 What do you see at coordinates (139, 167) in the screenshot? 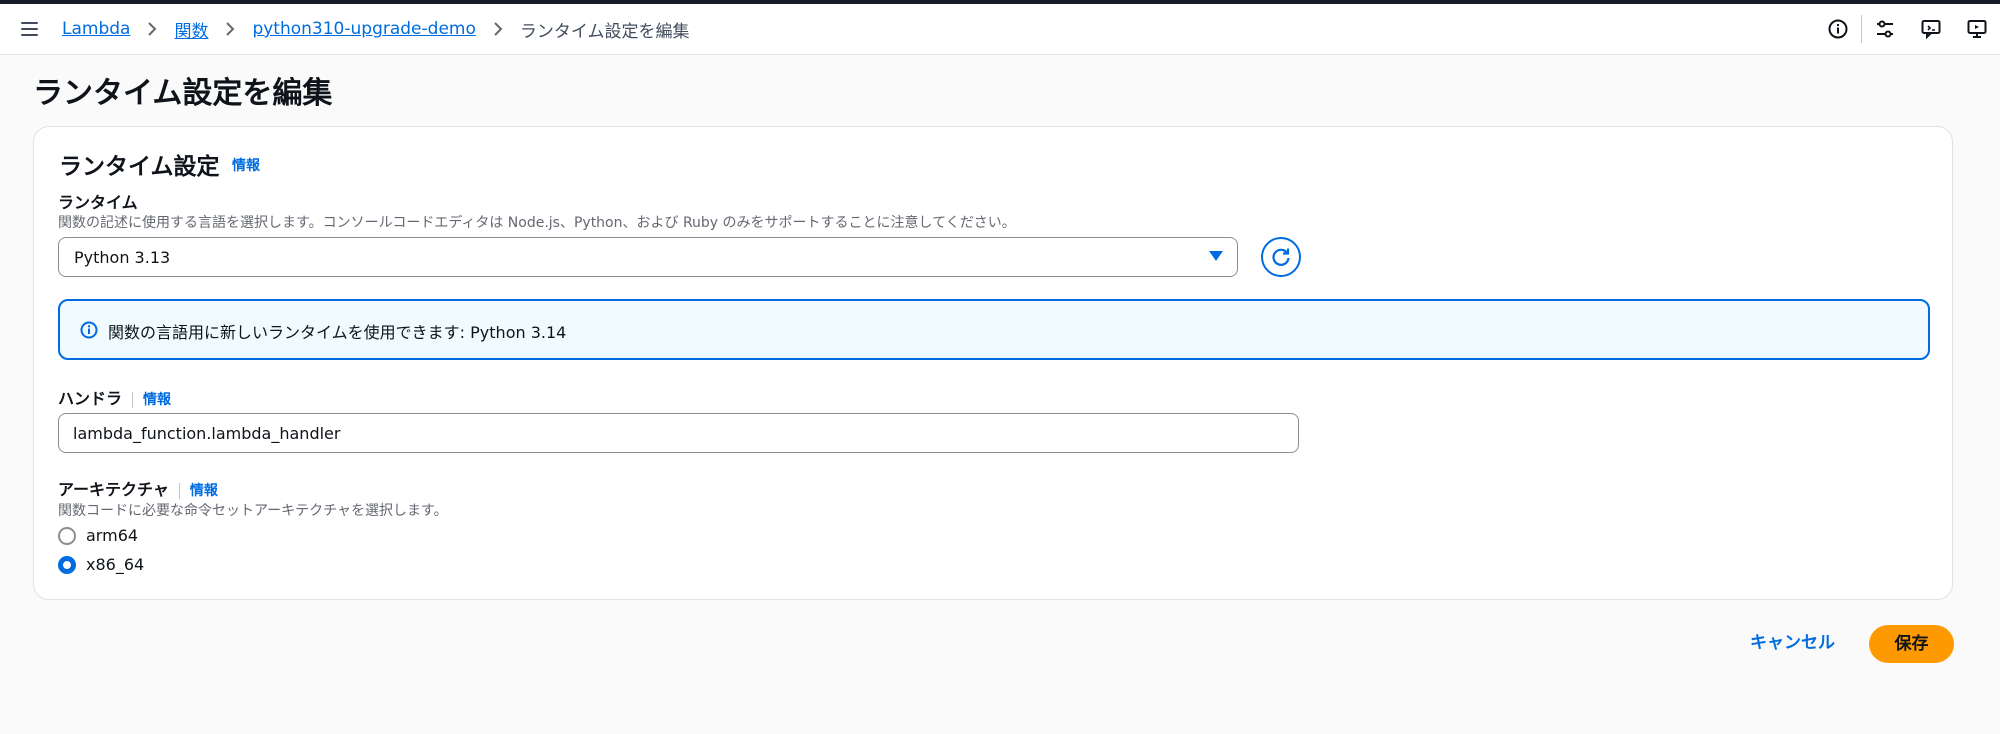
I see `card-title: ランタイム設定` at bounding box center [139, 167].